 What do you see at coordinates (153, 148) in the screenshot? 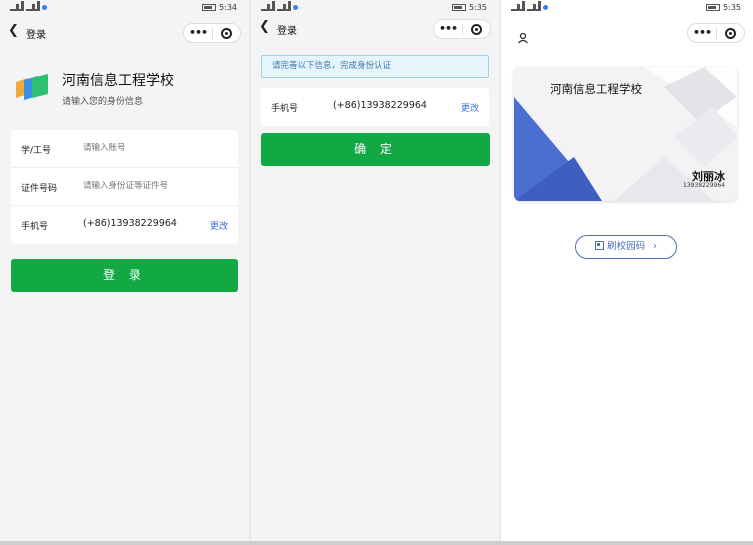
I see `student-id-input` at bounding box center [153, 148].